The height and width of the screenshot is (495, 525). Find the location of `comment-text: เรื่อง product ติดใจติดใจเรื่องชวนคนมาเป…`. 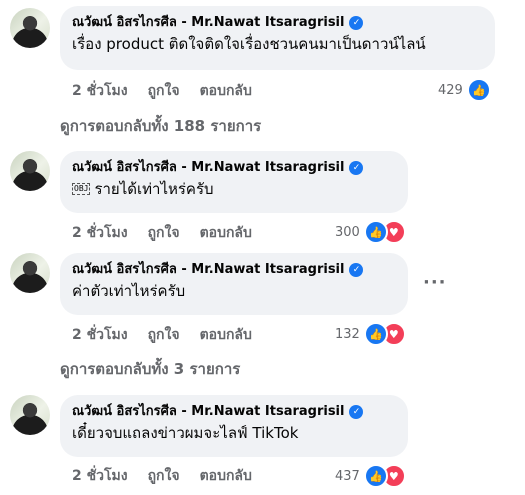

comment-text: เรื่อง product ติดใจติดใจเรื่องชวนคนมาเป… is located at coordinates (249, 44).